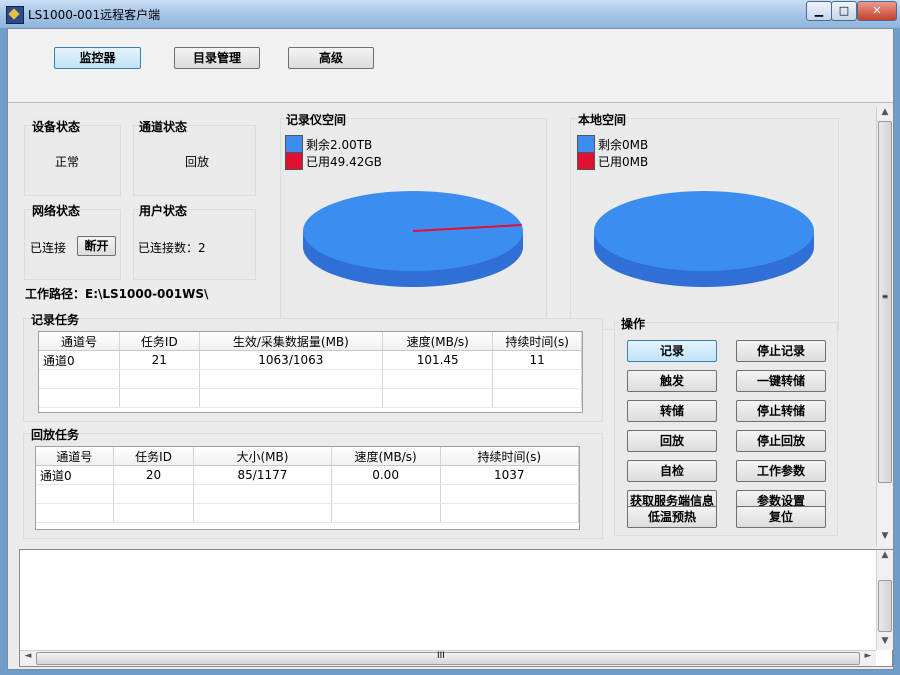 This screenshot has height=675, width=900. Describe the element at coordinates (291, 341) in the screenshot. I see `column-header: 生效/采集数据量(MB)` at that location.